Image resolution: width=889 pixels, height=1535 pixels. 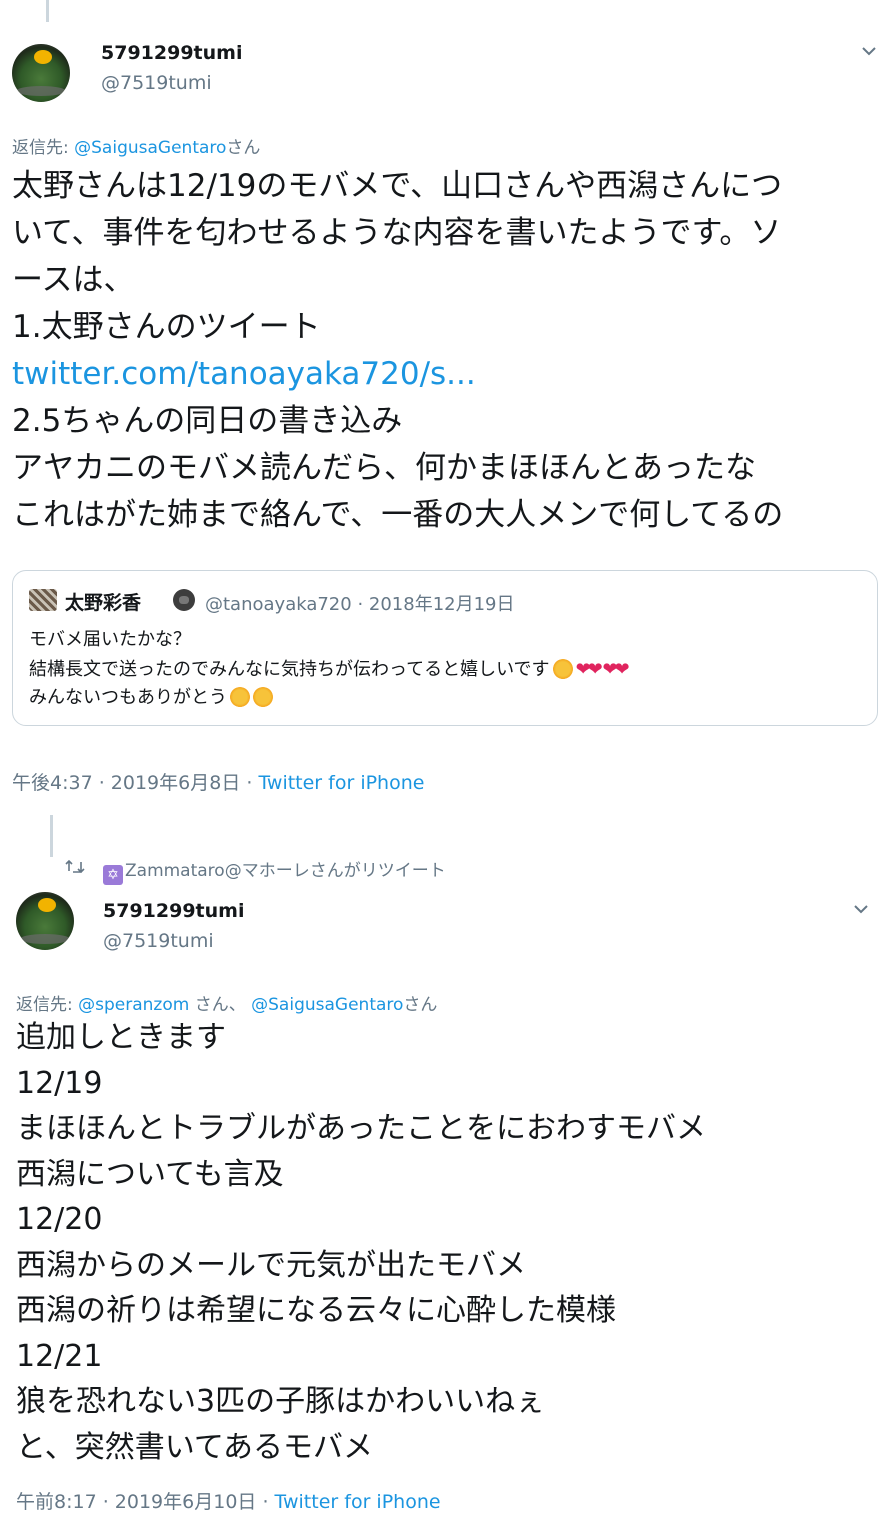 I want to click on reply-mention: @speranzom, so click(x=133, y=1005).